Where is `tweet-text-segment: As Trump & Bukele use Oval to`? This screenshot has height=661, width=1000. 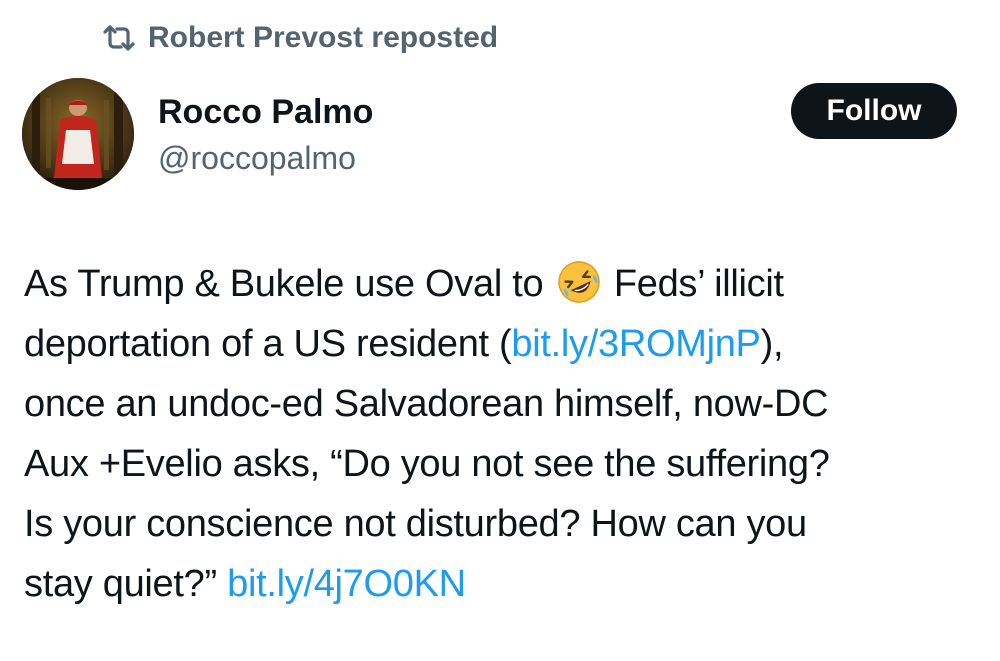 tweet-text-segment: As Trump & Bukele use Oval to is located at coordinates (284, 284).